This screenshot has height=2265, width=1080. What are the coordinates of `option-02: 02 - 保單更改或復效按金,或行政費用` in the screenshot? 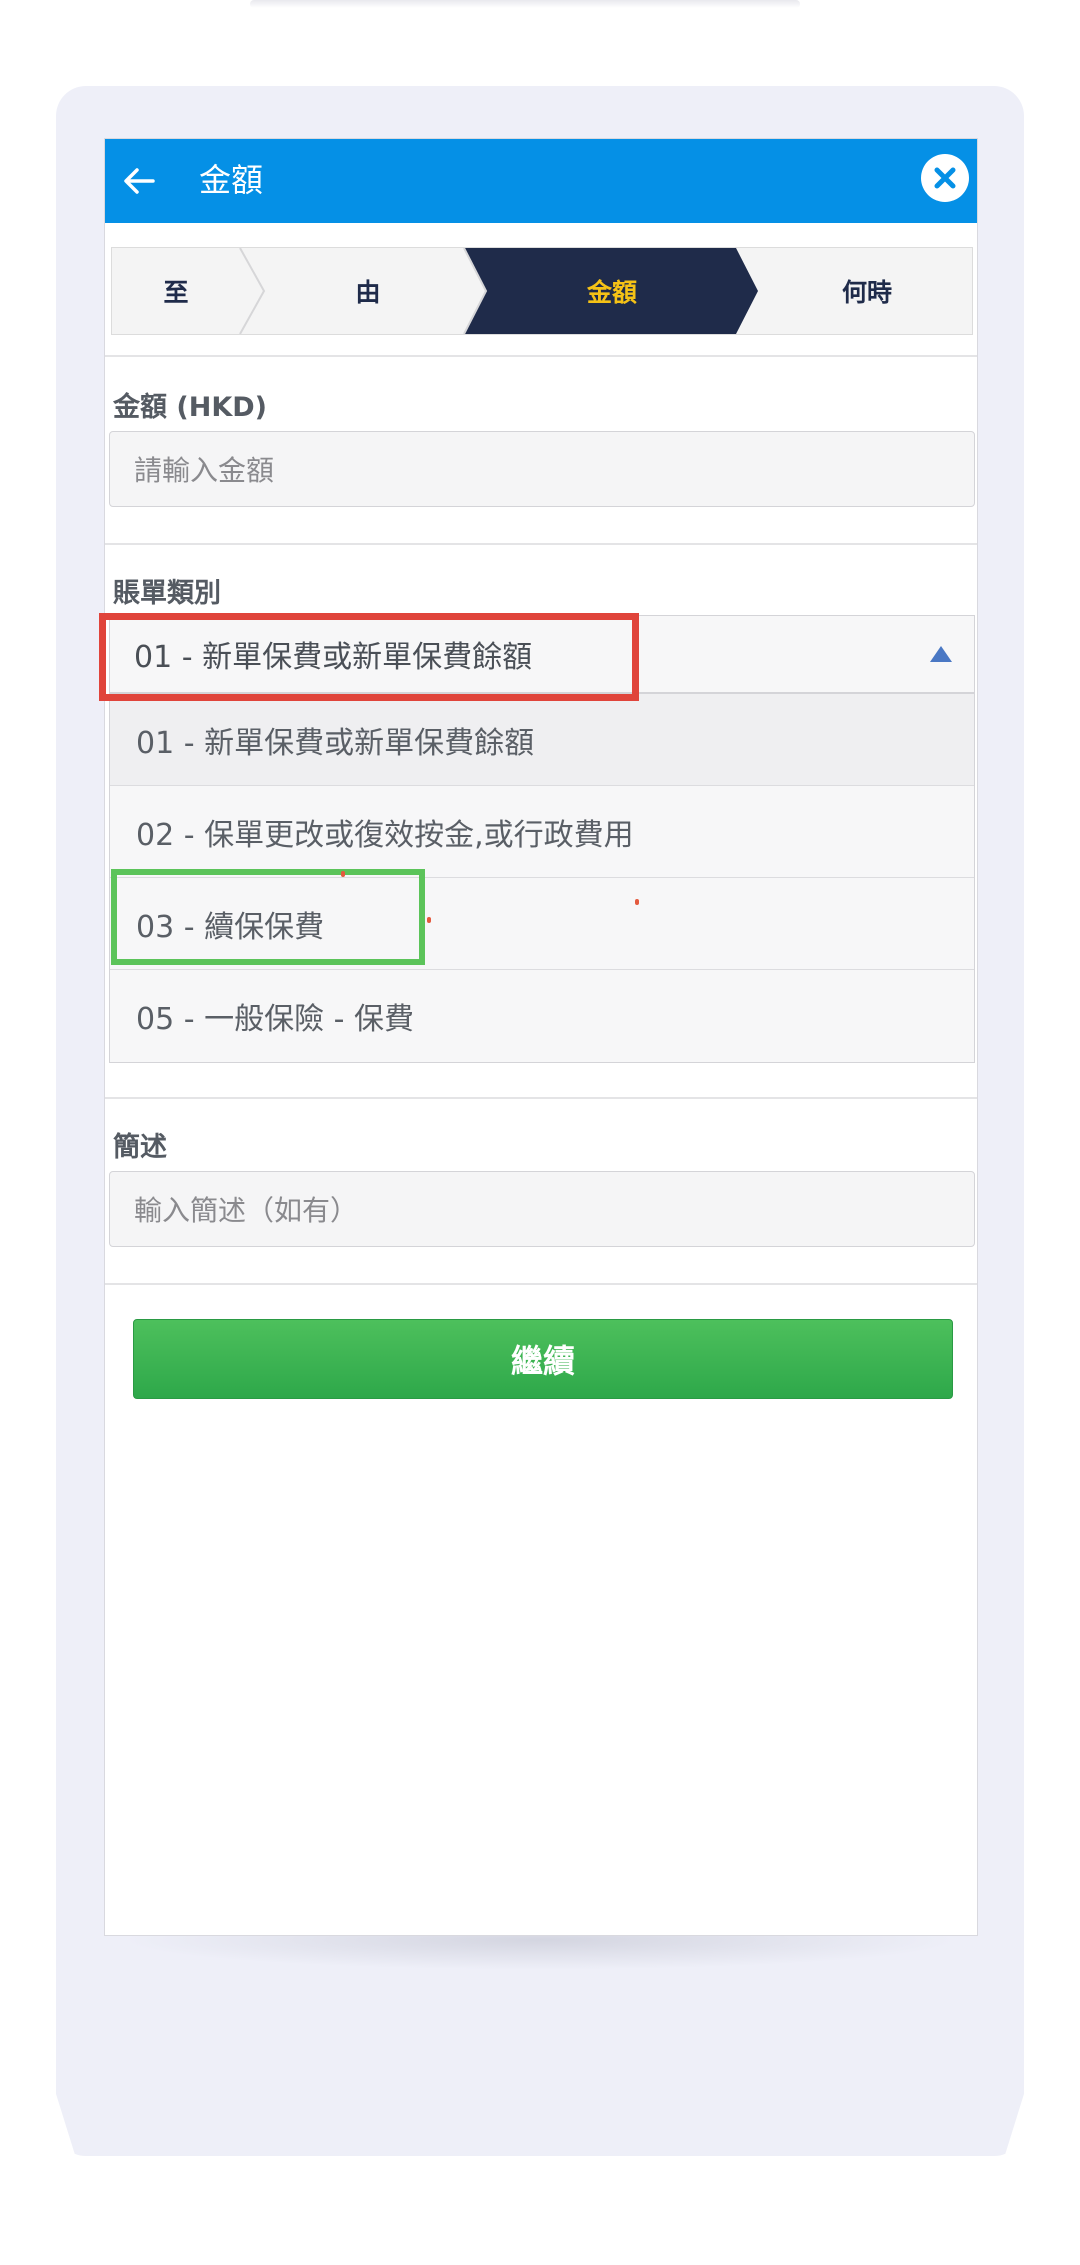 It's located at (542, 832).